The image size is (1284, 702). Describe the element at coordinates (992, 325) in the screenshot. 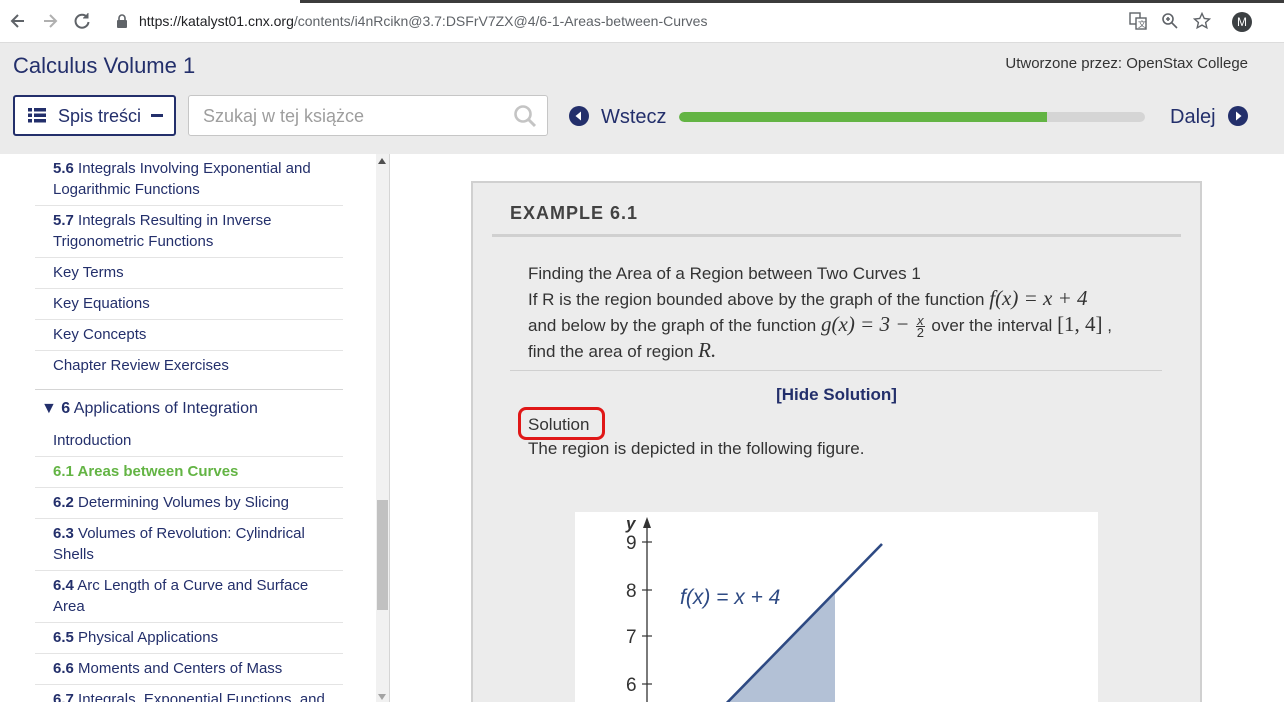

I see `problem-line-2b: over the interval` at that location.